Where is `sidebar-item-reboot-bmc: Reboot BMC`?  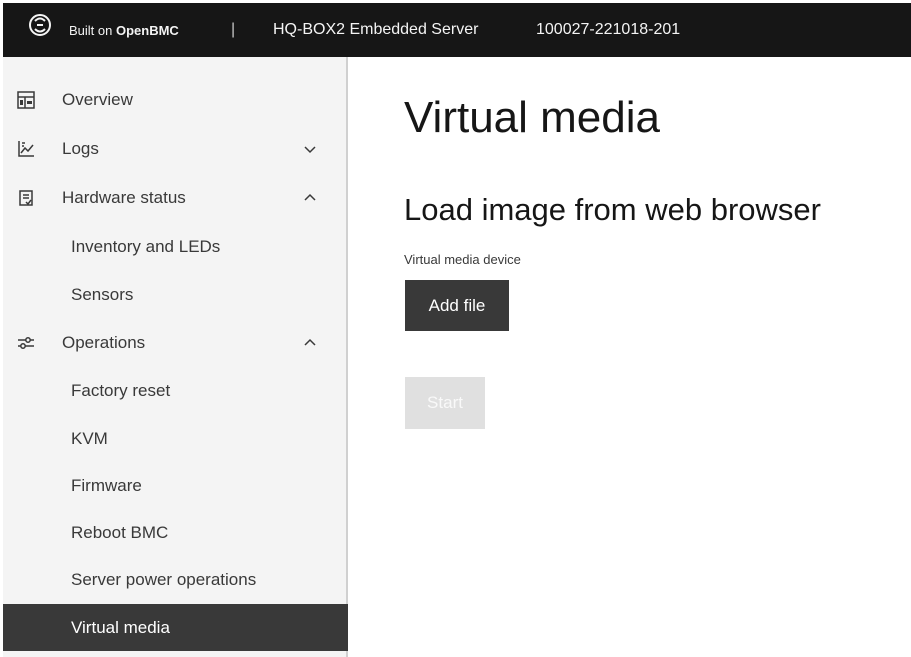
sidebar-item-reboot-bmc: Reboot BMC is located at coordinates (175, 532).